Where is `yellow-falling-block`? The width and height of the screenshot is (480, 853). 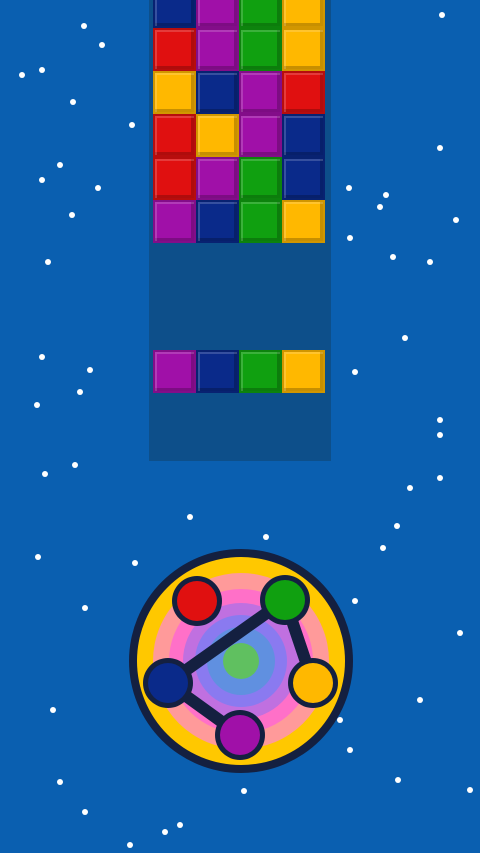 yellow-falling-block is located at coordinates (303, 371).